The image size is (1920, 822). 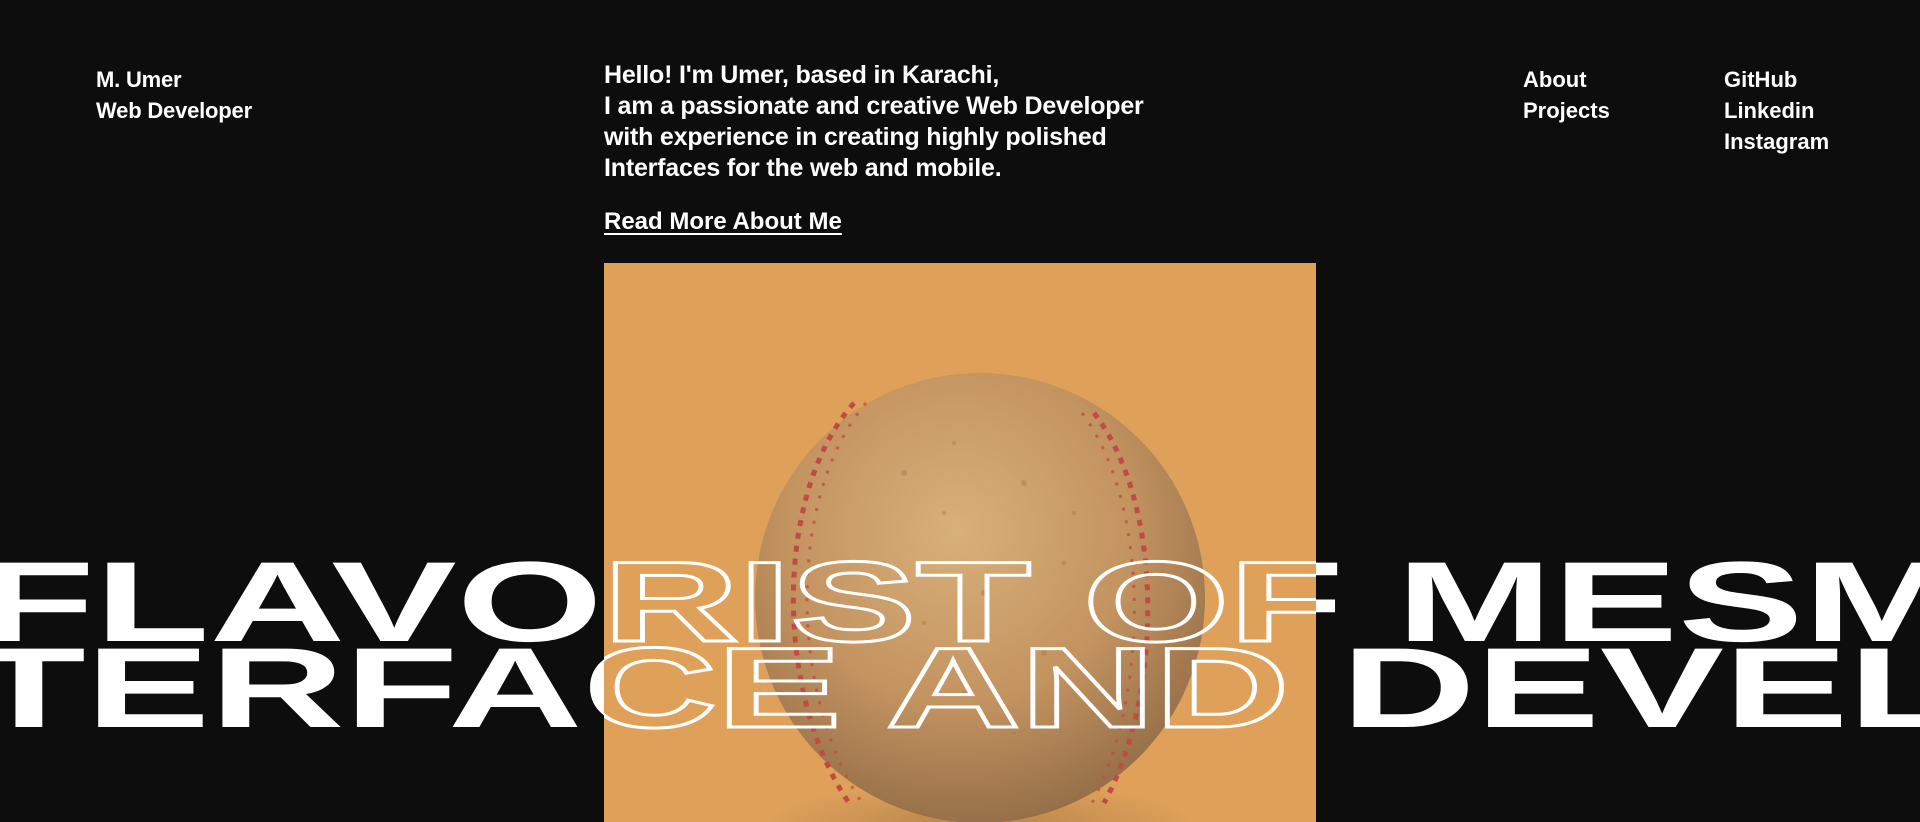 I want to click on brand: M. Umer Web Developer, so click(x=174, y=95).